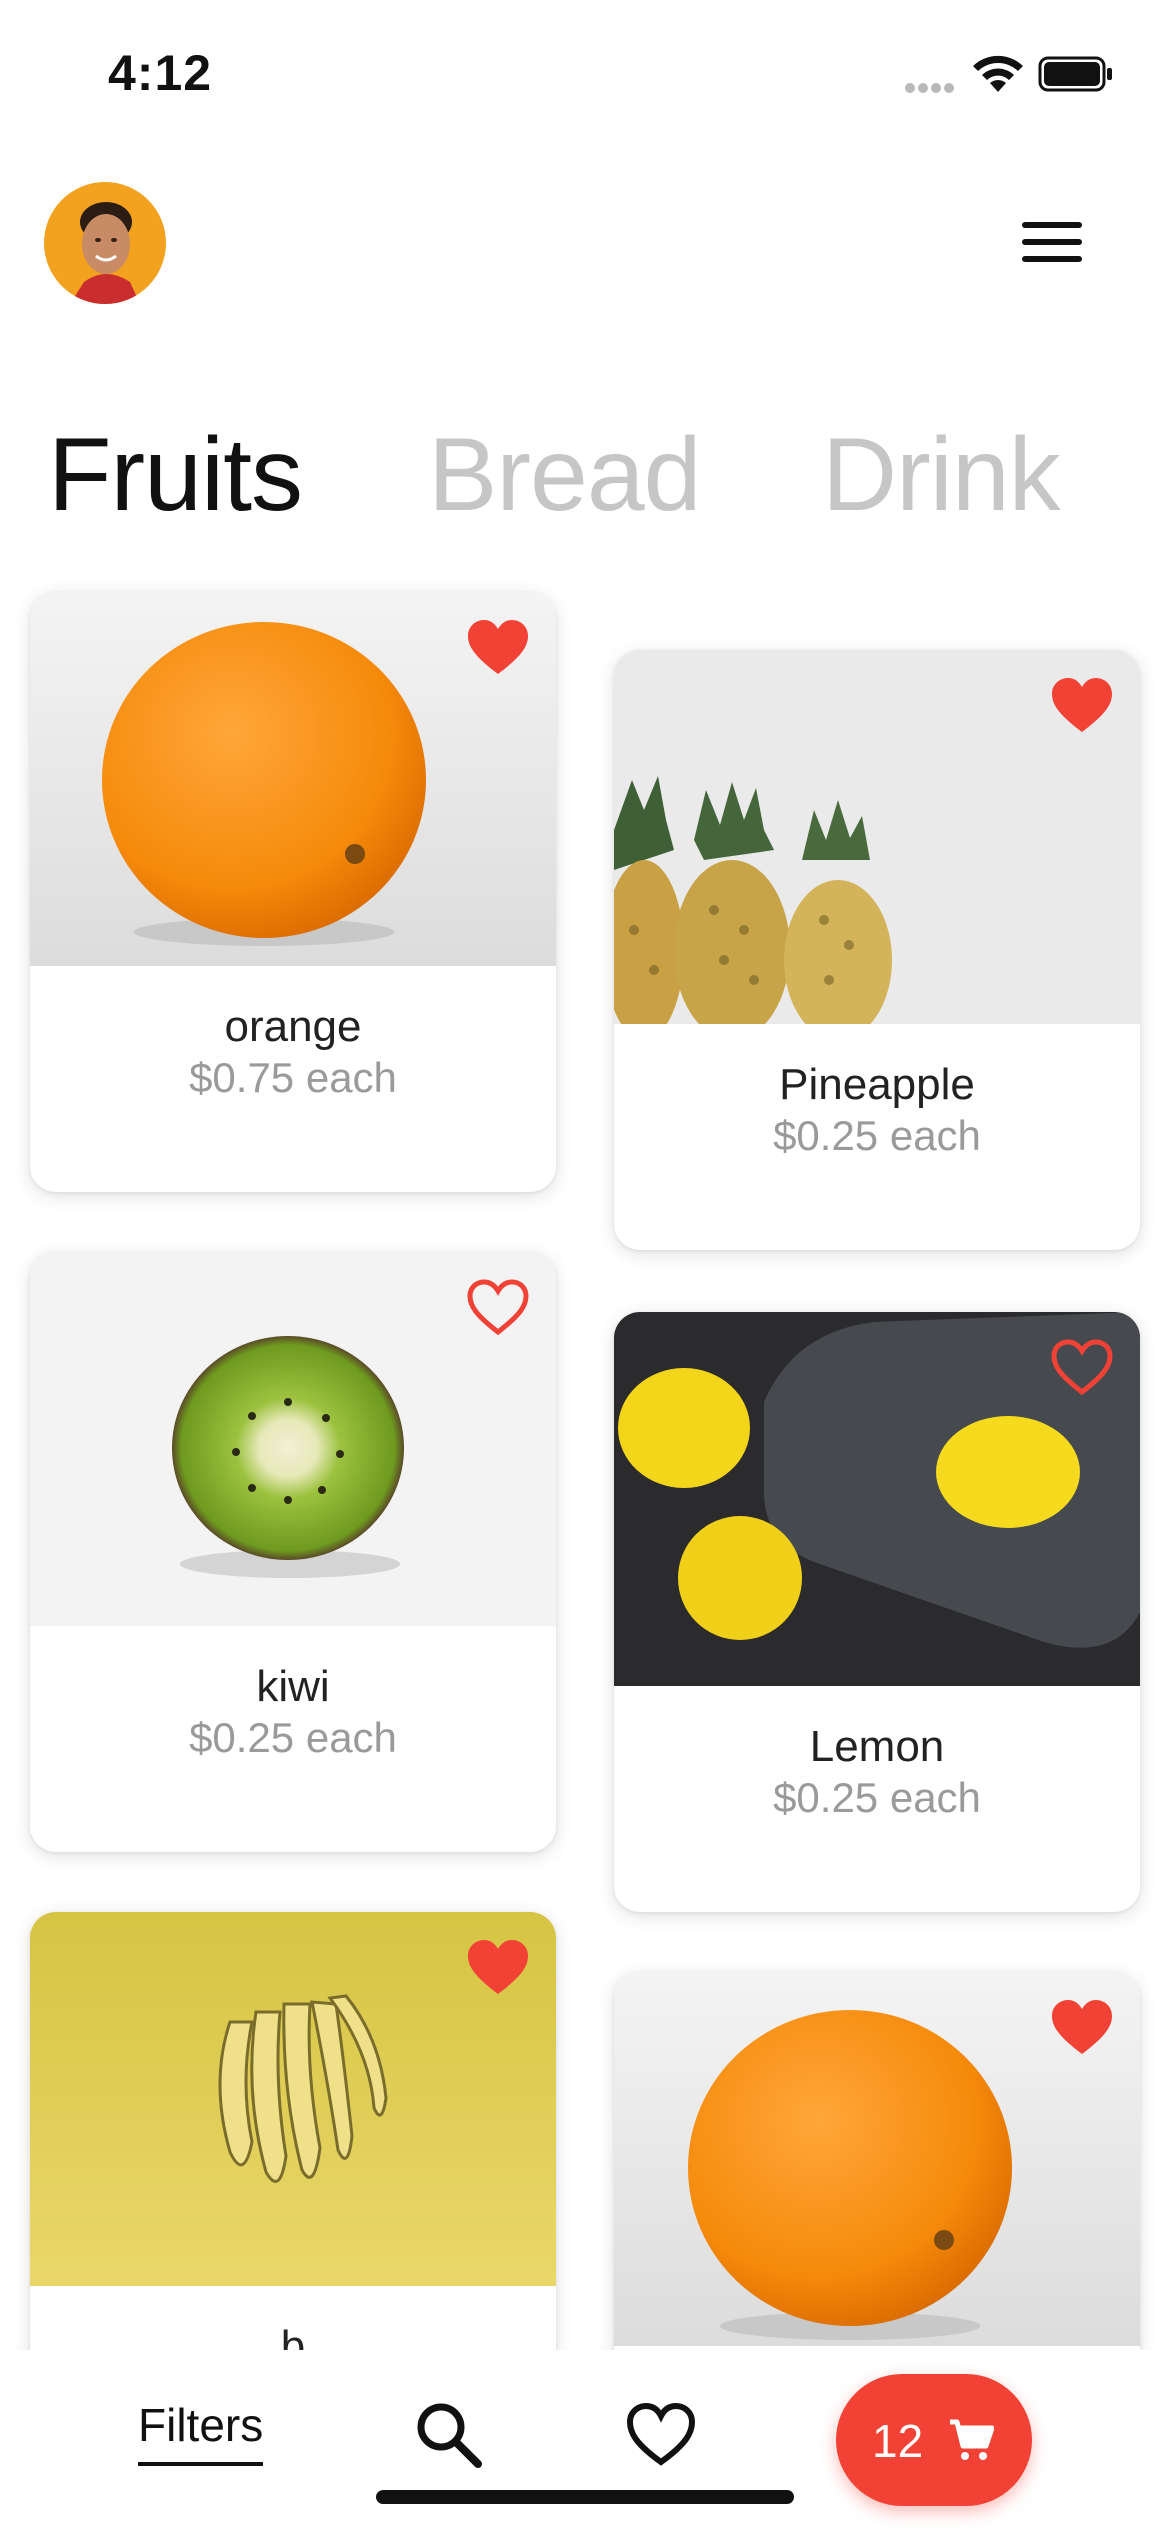 Image resolution: width=1170 pixels, height=2532 pixels. I want to click on status-time: 4:12, so click(160, 73).